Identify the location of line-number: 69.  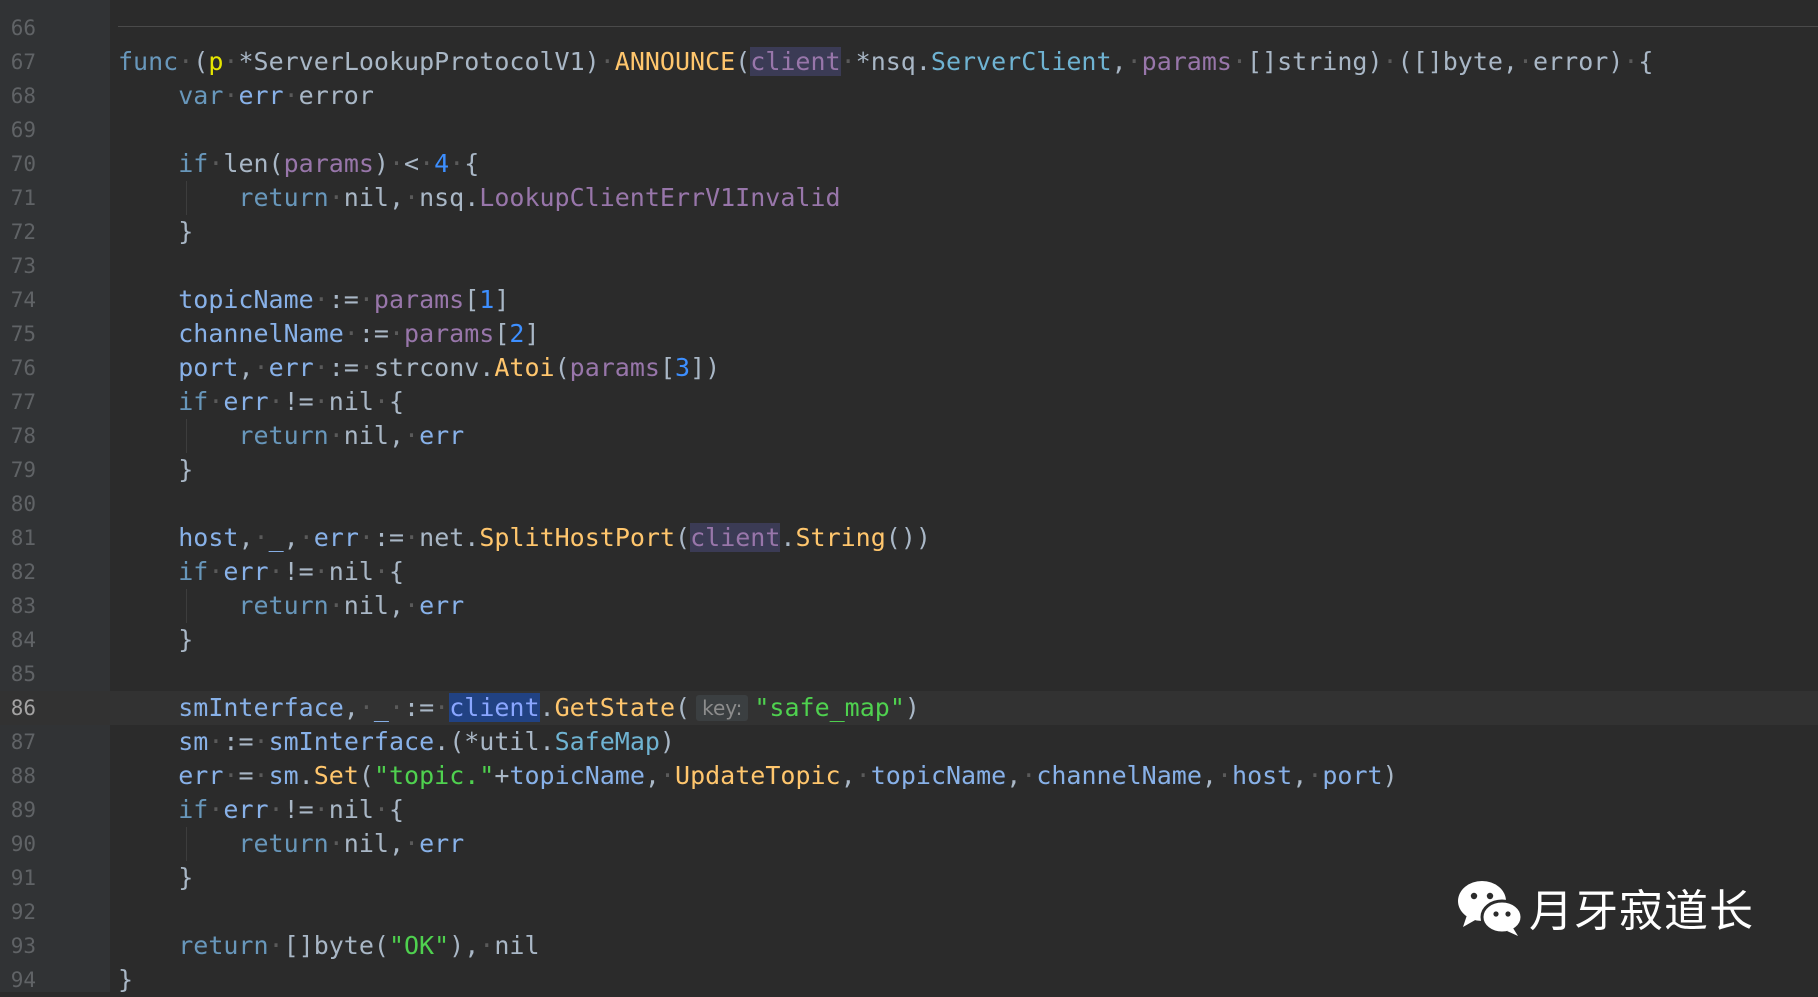
(18, 130).